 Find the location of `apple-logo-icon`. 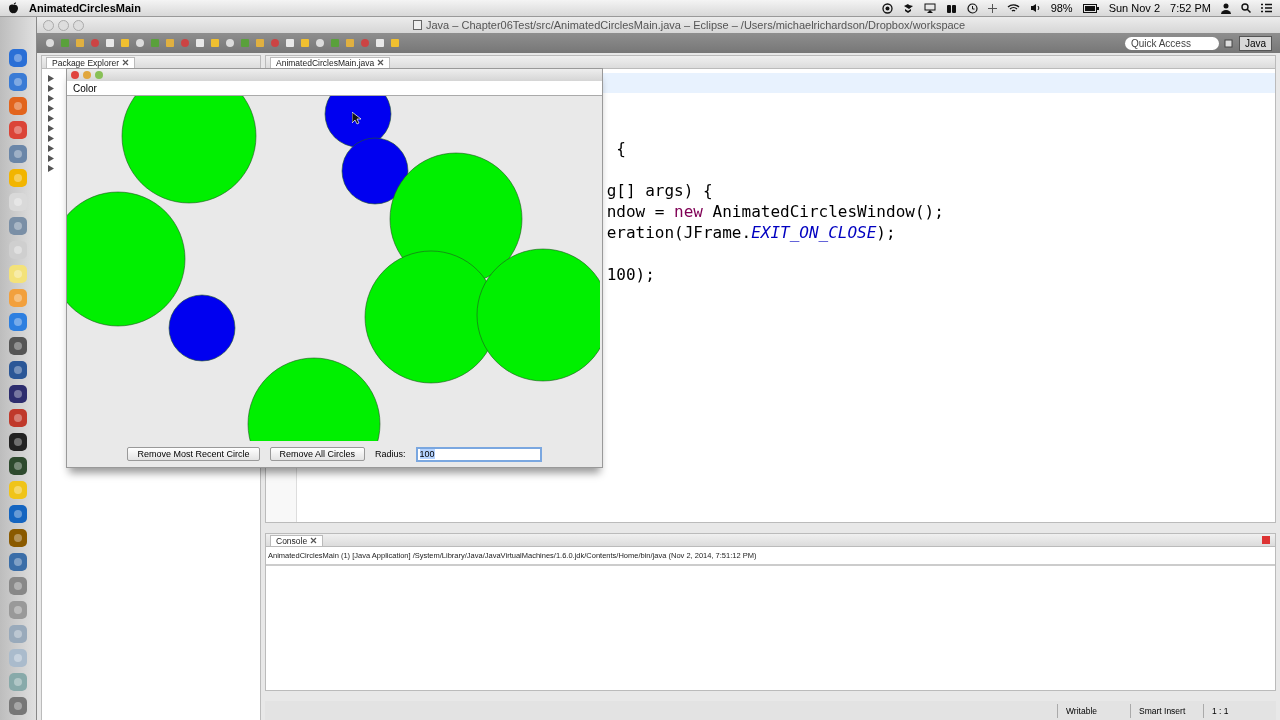

apple-logo-icon is located at coordinates (13, 8).